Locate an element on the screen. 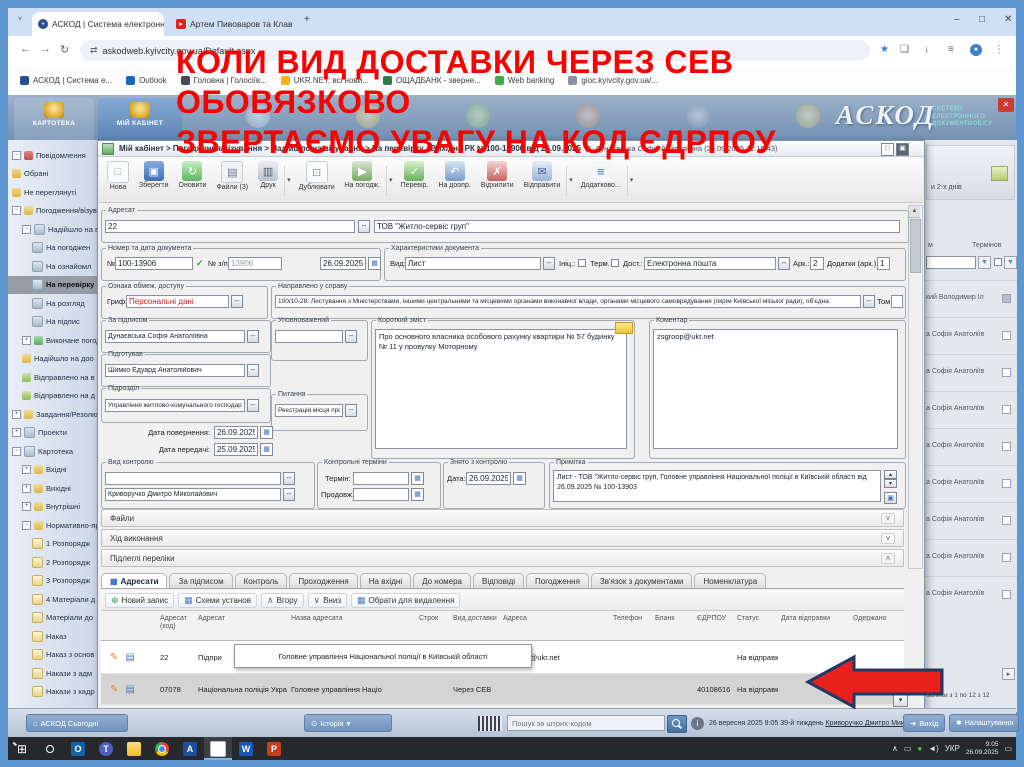 This screenshot has height=767, width=1024. sidebar-item: Накази з адм is located at coordinates (52, 673).